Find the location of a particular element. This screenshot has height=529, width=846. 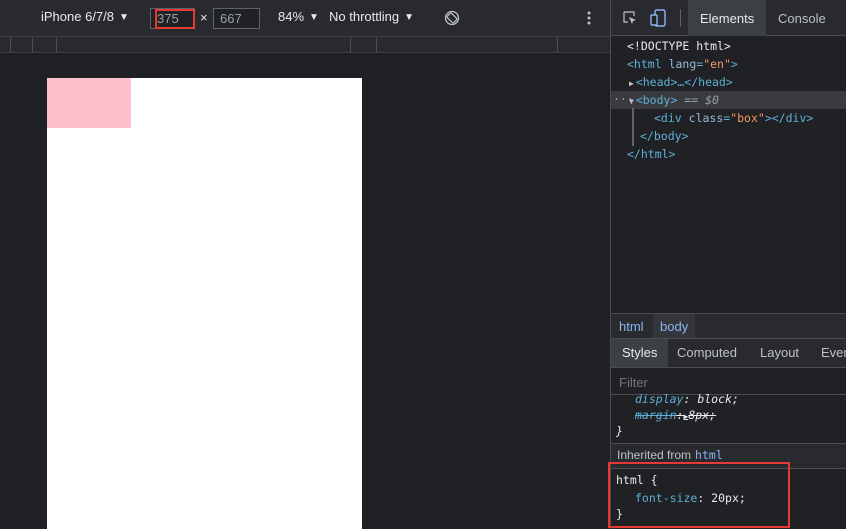

font-size-value: 20px; is located at coordinates (728, 498).